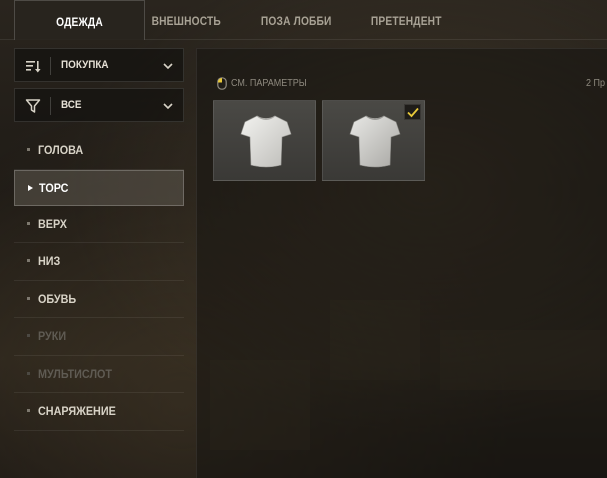 This screenshot has height=478, width=607. Describe the element at coordinates (33, 67) in the screenshot. I see `sort-icon` at that location.